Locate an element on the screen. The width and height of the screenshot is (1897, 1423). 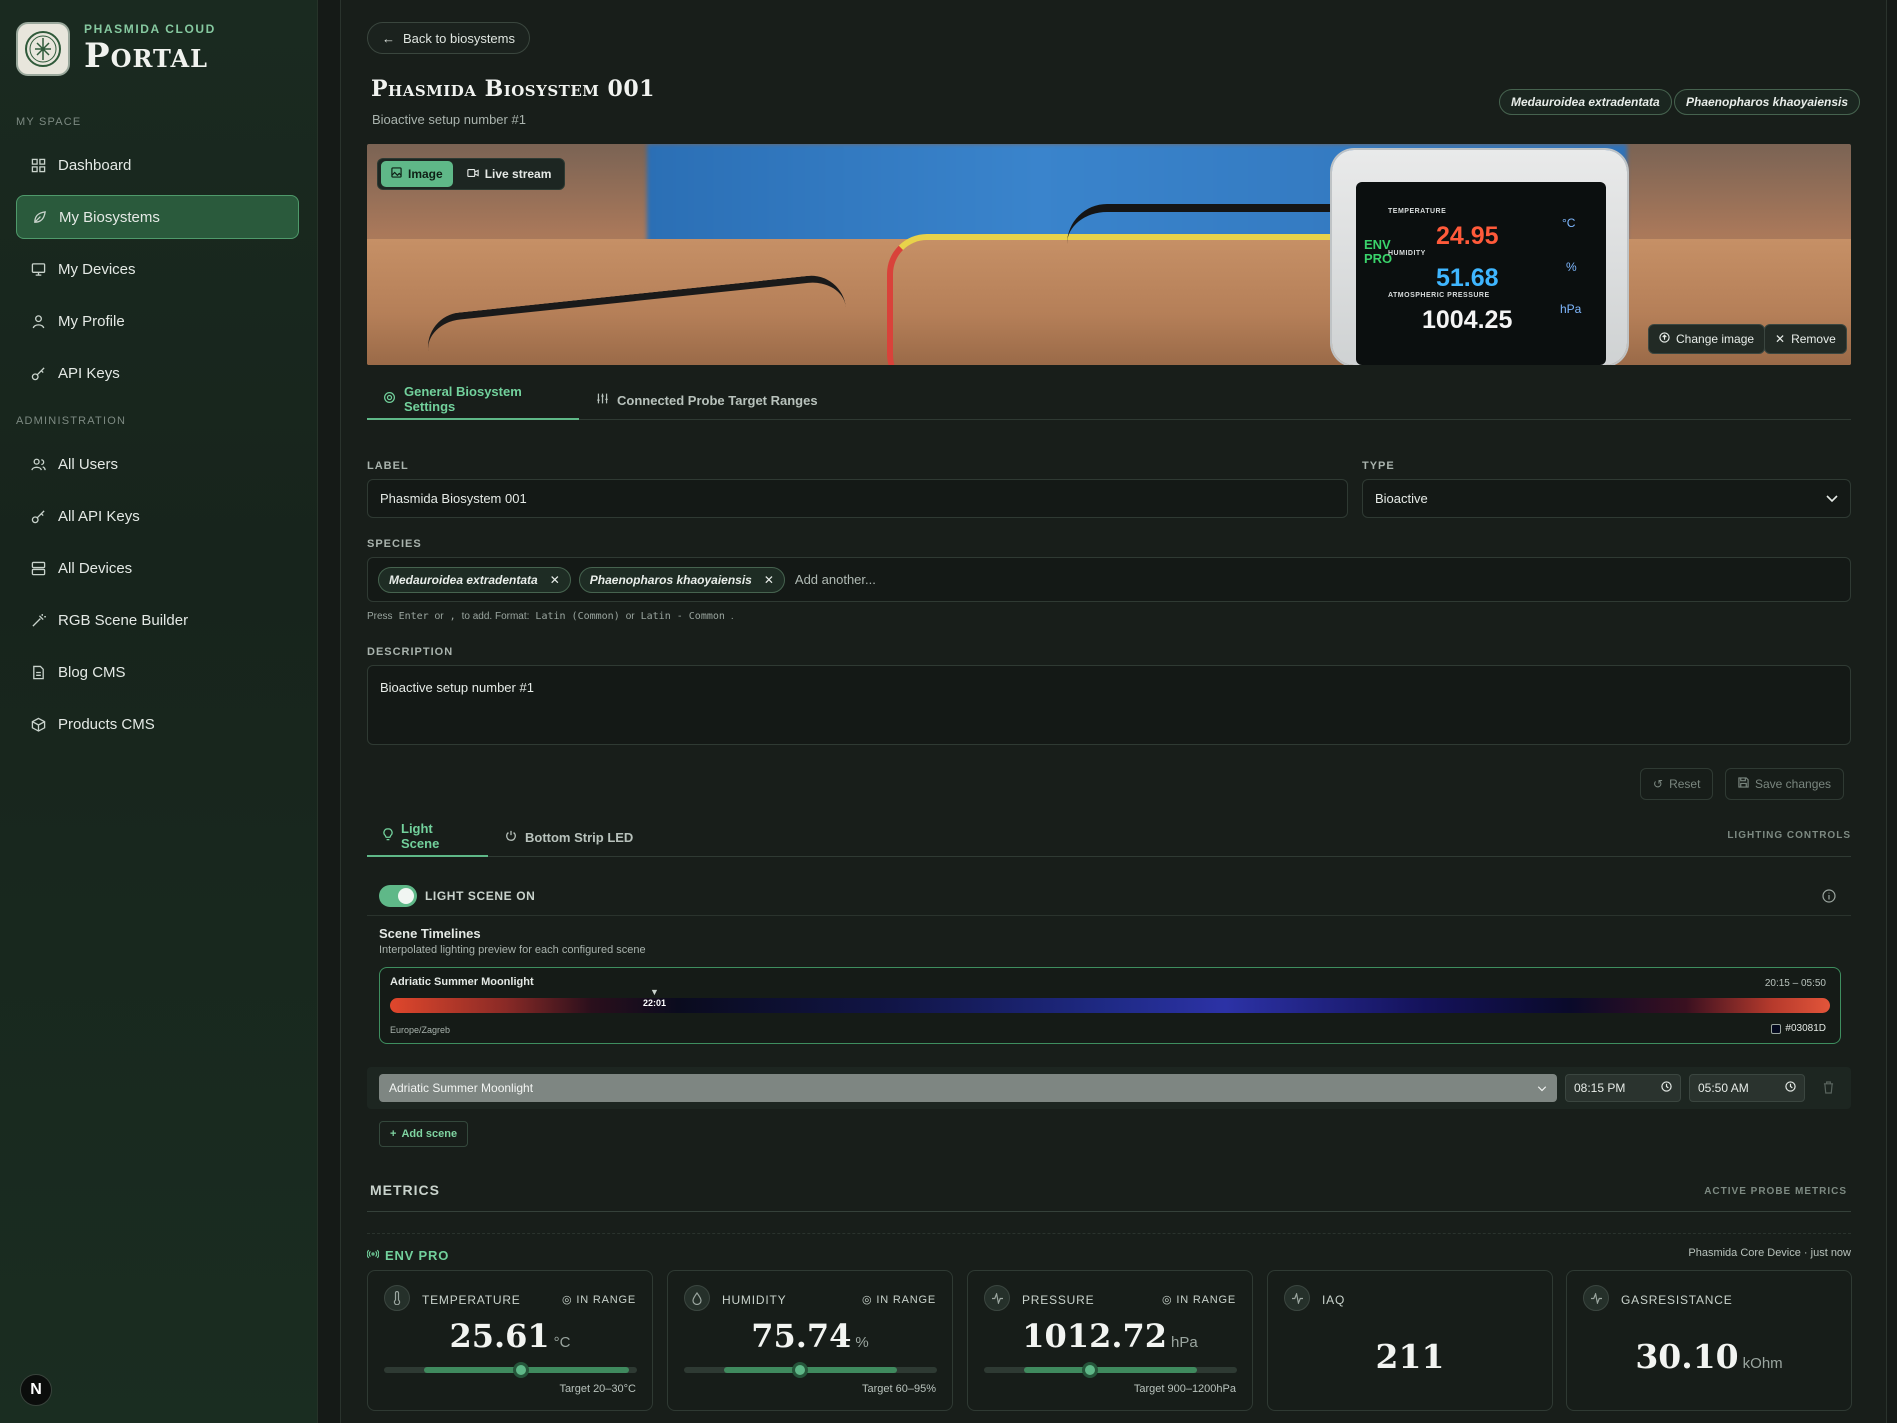
metric-card-iaq: IAQ 211 is located at coordinates (1410, 1340).